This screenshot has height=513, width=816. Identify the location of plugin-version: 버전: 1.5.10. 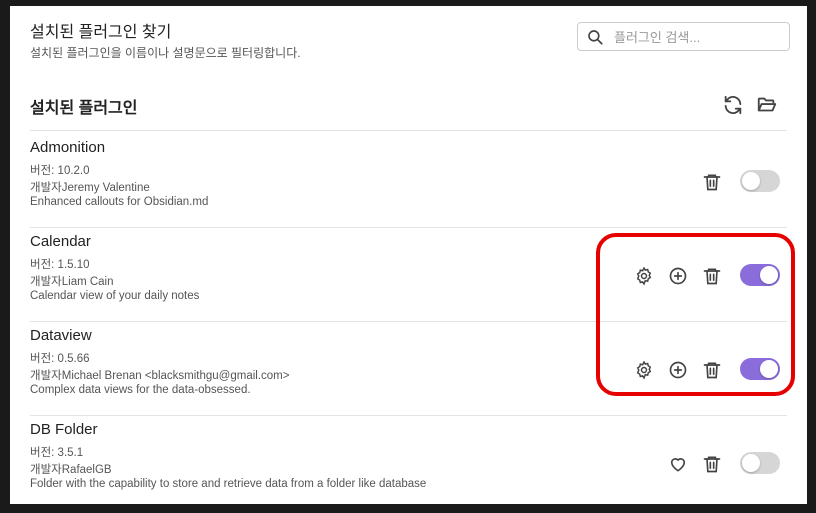
(60, 265).